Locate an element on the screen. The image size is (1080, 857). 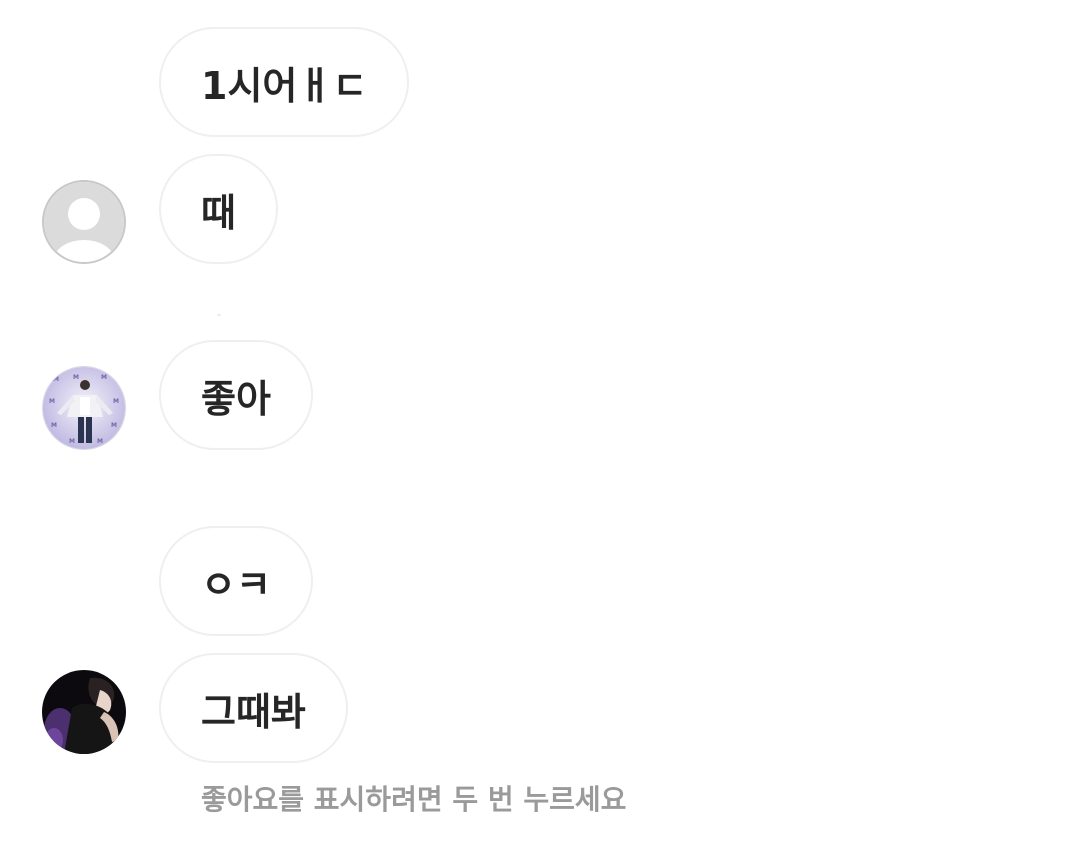
message-text: 1시어ㅐㄷ is located at coordinates (284, 85).